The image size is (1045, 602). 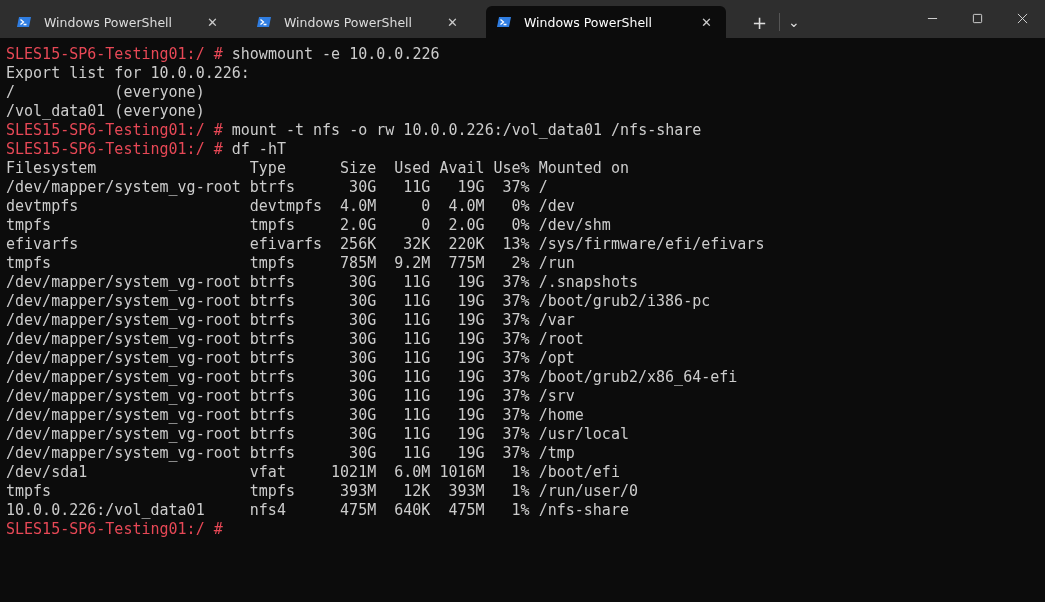 What do you see at coordinates (557, 358) in the screenshot?
I see `table-cell-text: /opt` at bounding box center [557, 358].